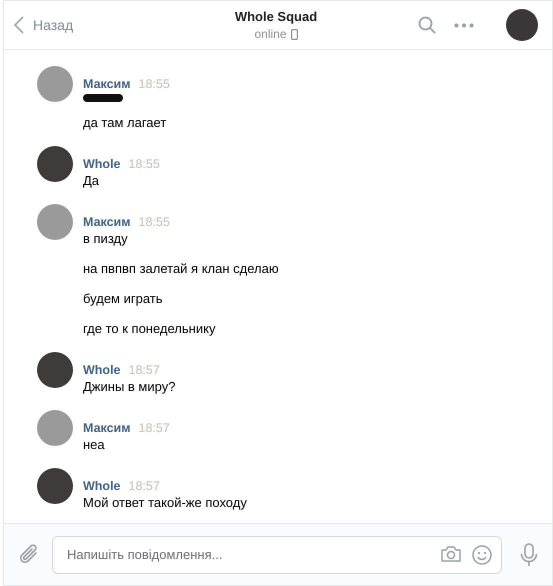 Image resolution: width=553 pixels, height=586 pixels. I want to click on status-text: online, so click(270, 34).